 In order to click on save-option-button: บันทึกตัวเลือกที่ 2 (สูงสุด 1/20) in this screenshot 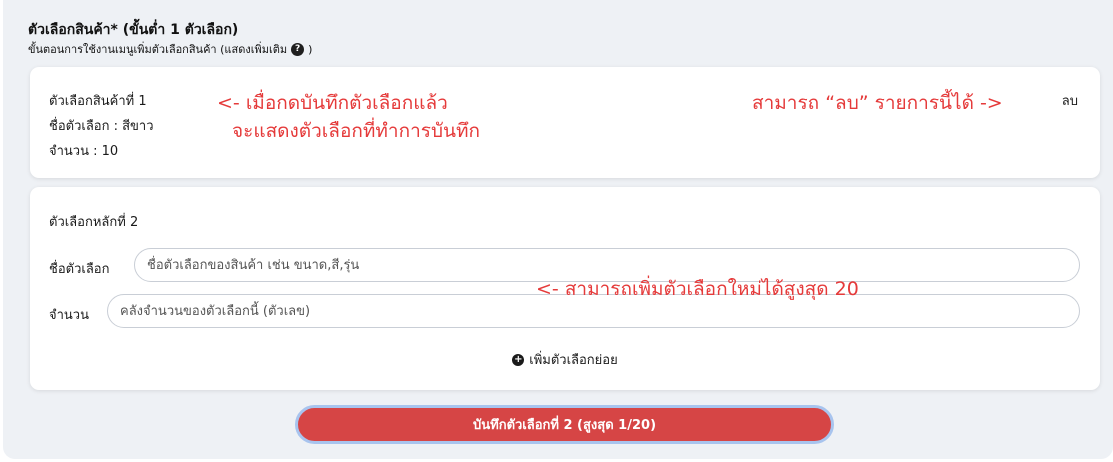, I will do `click(564, 424)`.